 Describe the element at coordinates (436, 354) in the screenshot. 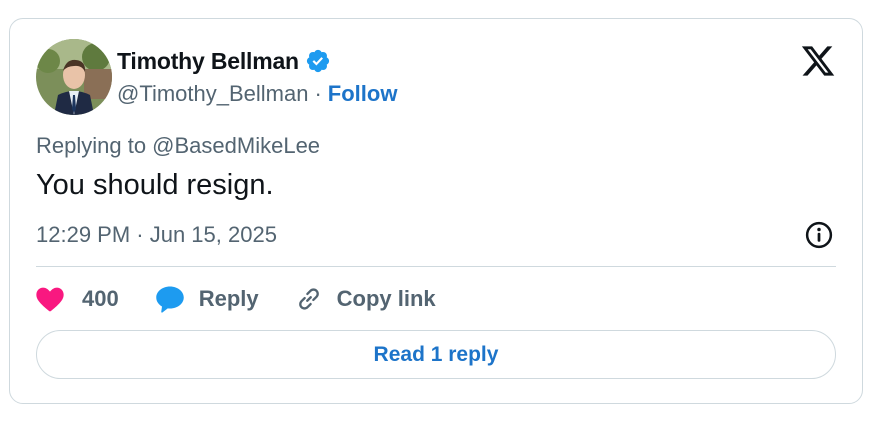

I see `read-replies-button: Read 1 reply` at that location.